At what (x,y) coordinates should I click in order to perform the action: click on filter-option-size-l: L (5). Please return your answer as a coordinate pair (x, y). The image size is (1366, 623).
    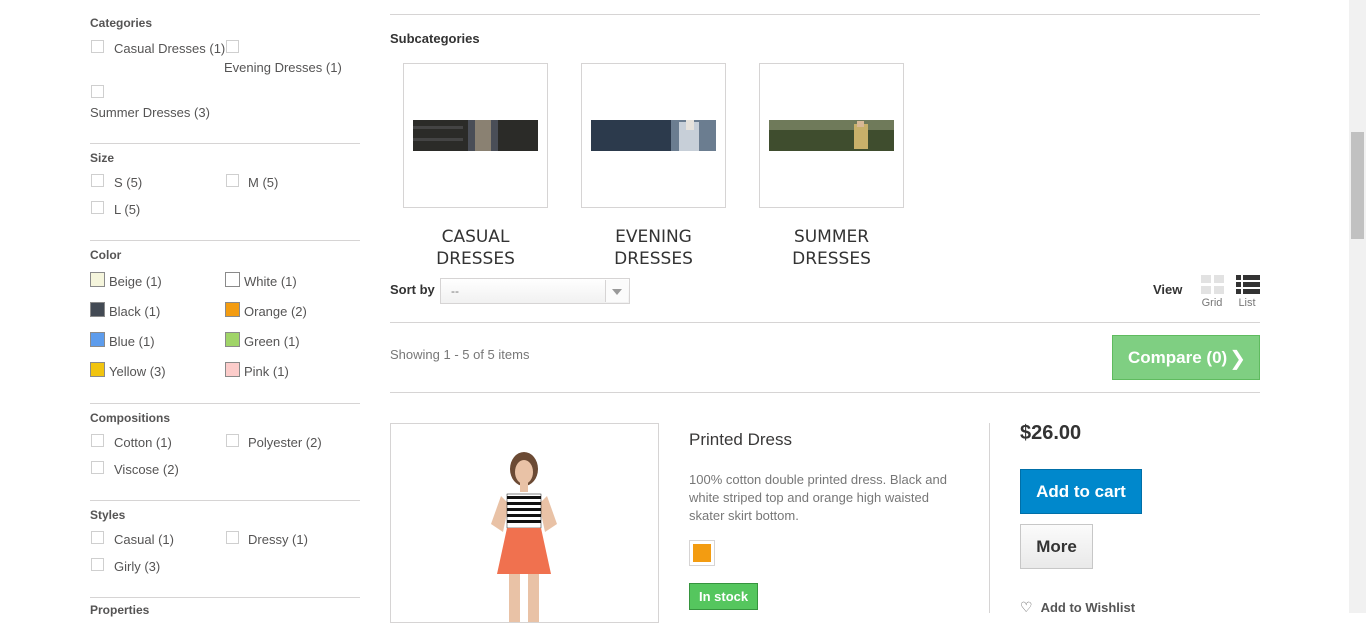
    Looking at the image, I should click on (127, 209).